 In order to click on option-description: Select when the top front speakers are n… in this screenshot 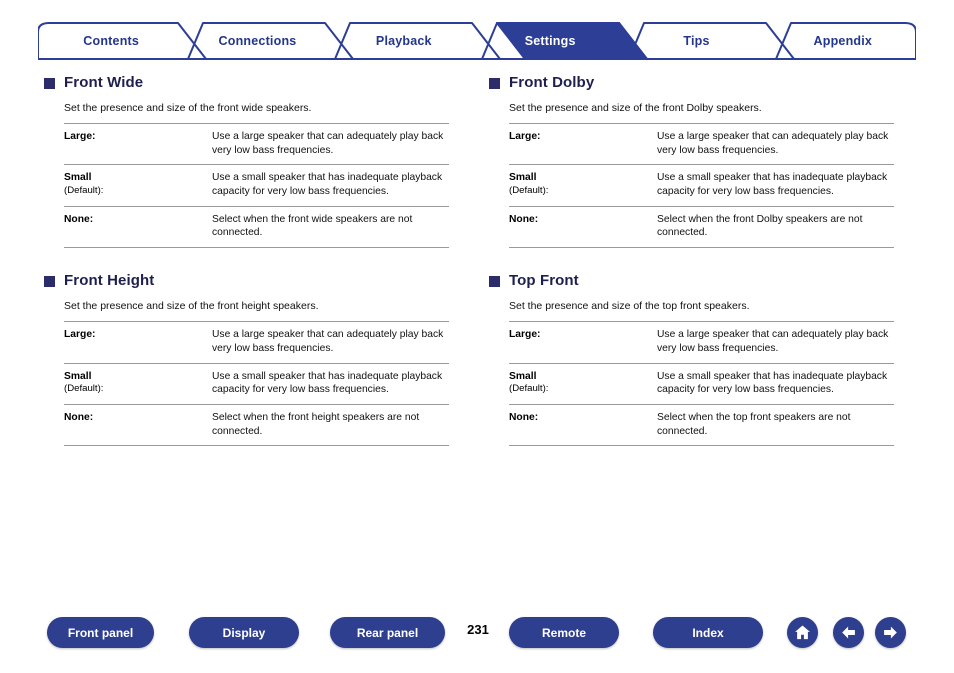, I will do `click(754, 424)`.